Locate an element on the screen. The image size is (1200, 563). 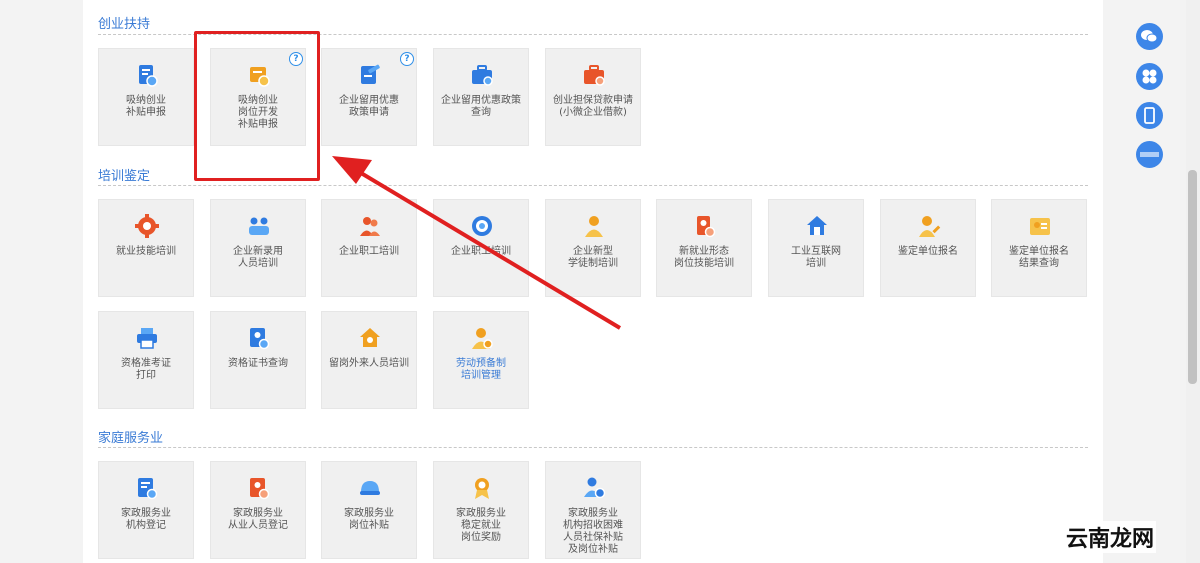
mobile-icon is located at coordinates (1149, 115).